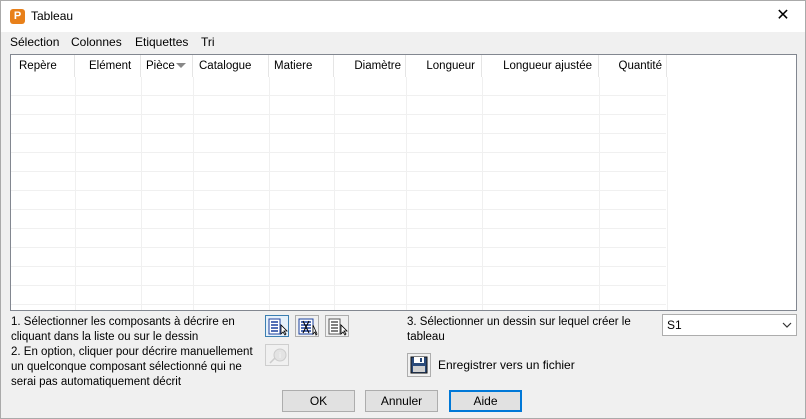  Describe the element at coordinates (318, 401) in the screenshot. I see `ok-button: OK` at that location.